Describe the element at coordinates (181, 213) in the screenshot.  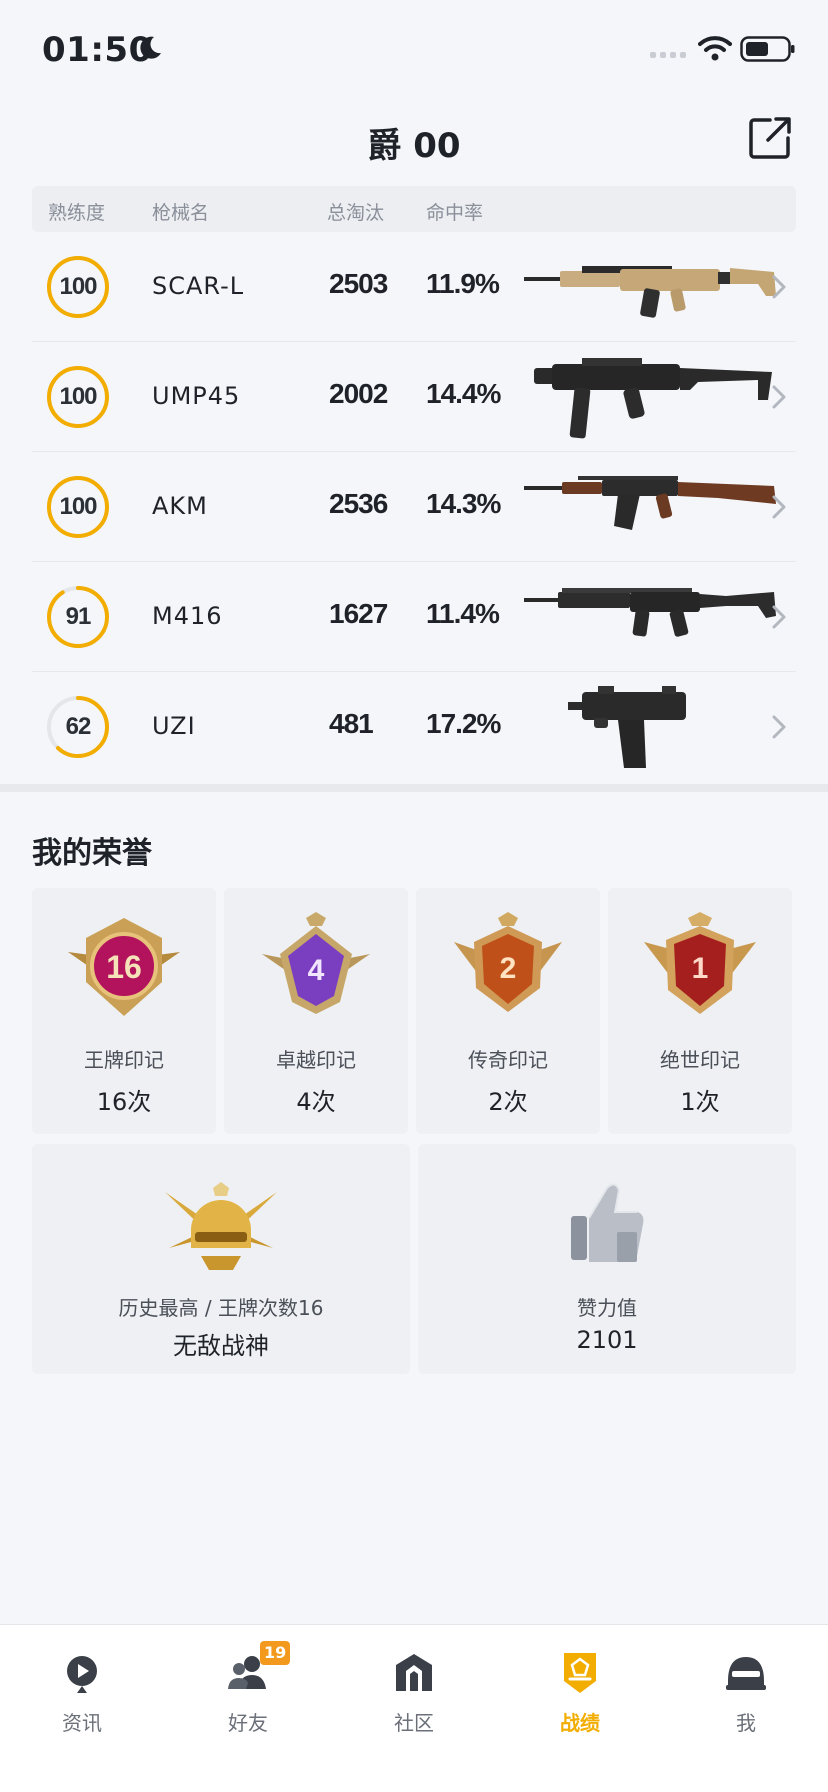
I see `column-weapon-name: 枪械名` at that location.